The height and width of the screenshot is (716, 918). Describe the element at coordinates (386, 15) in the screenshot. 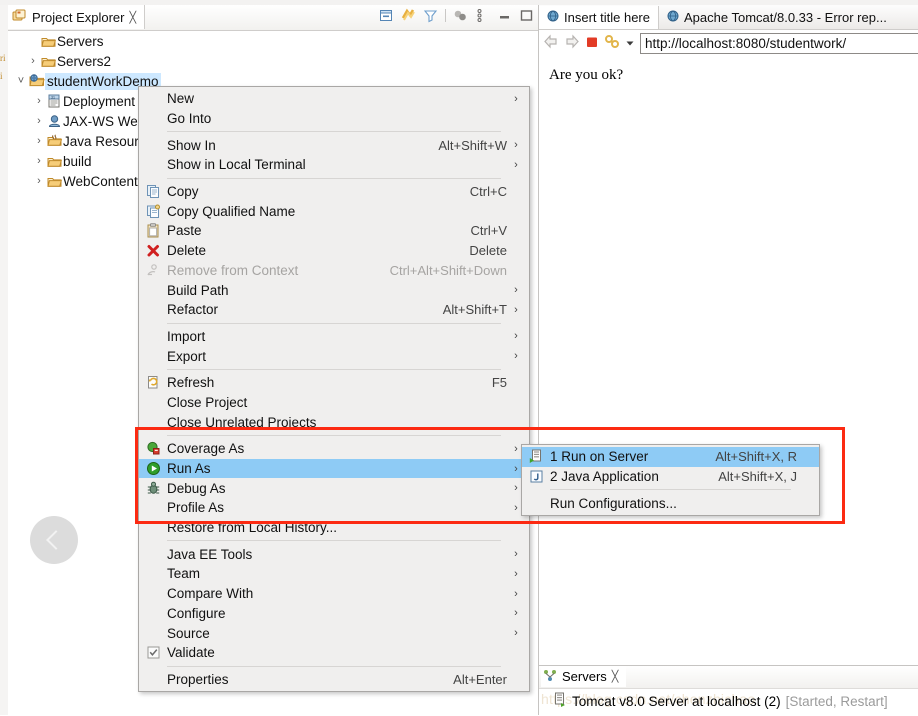

I see `collapse-all-icon` at that location.